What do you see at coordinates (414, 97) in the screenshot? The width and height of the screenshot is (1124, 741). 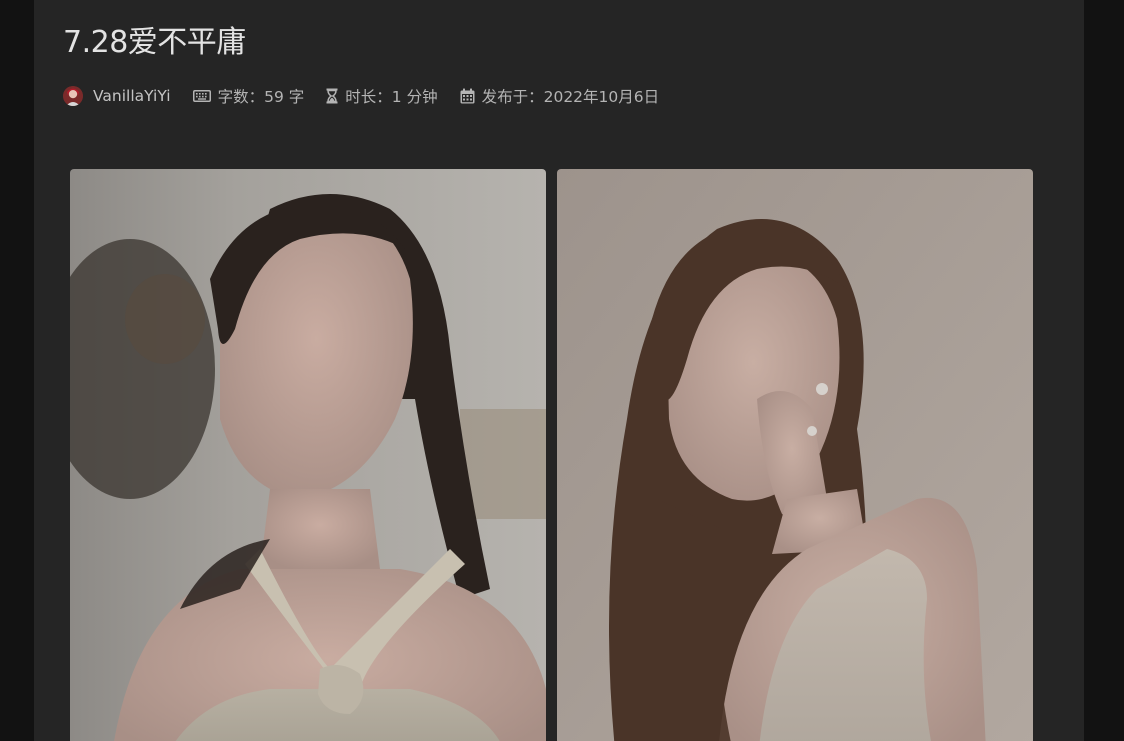 I see `reading-time-value: 1 分钟` at bounding box center [414, 97].